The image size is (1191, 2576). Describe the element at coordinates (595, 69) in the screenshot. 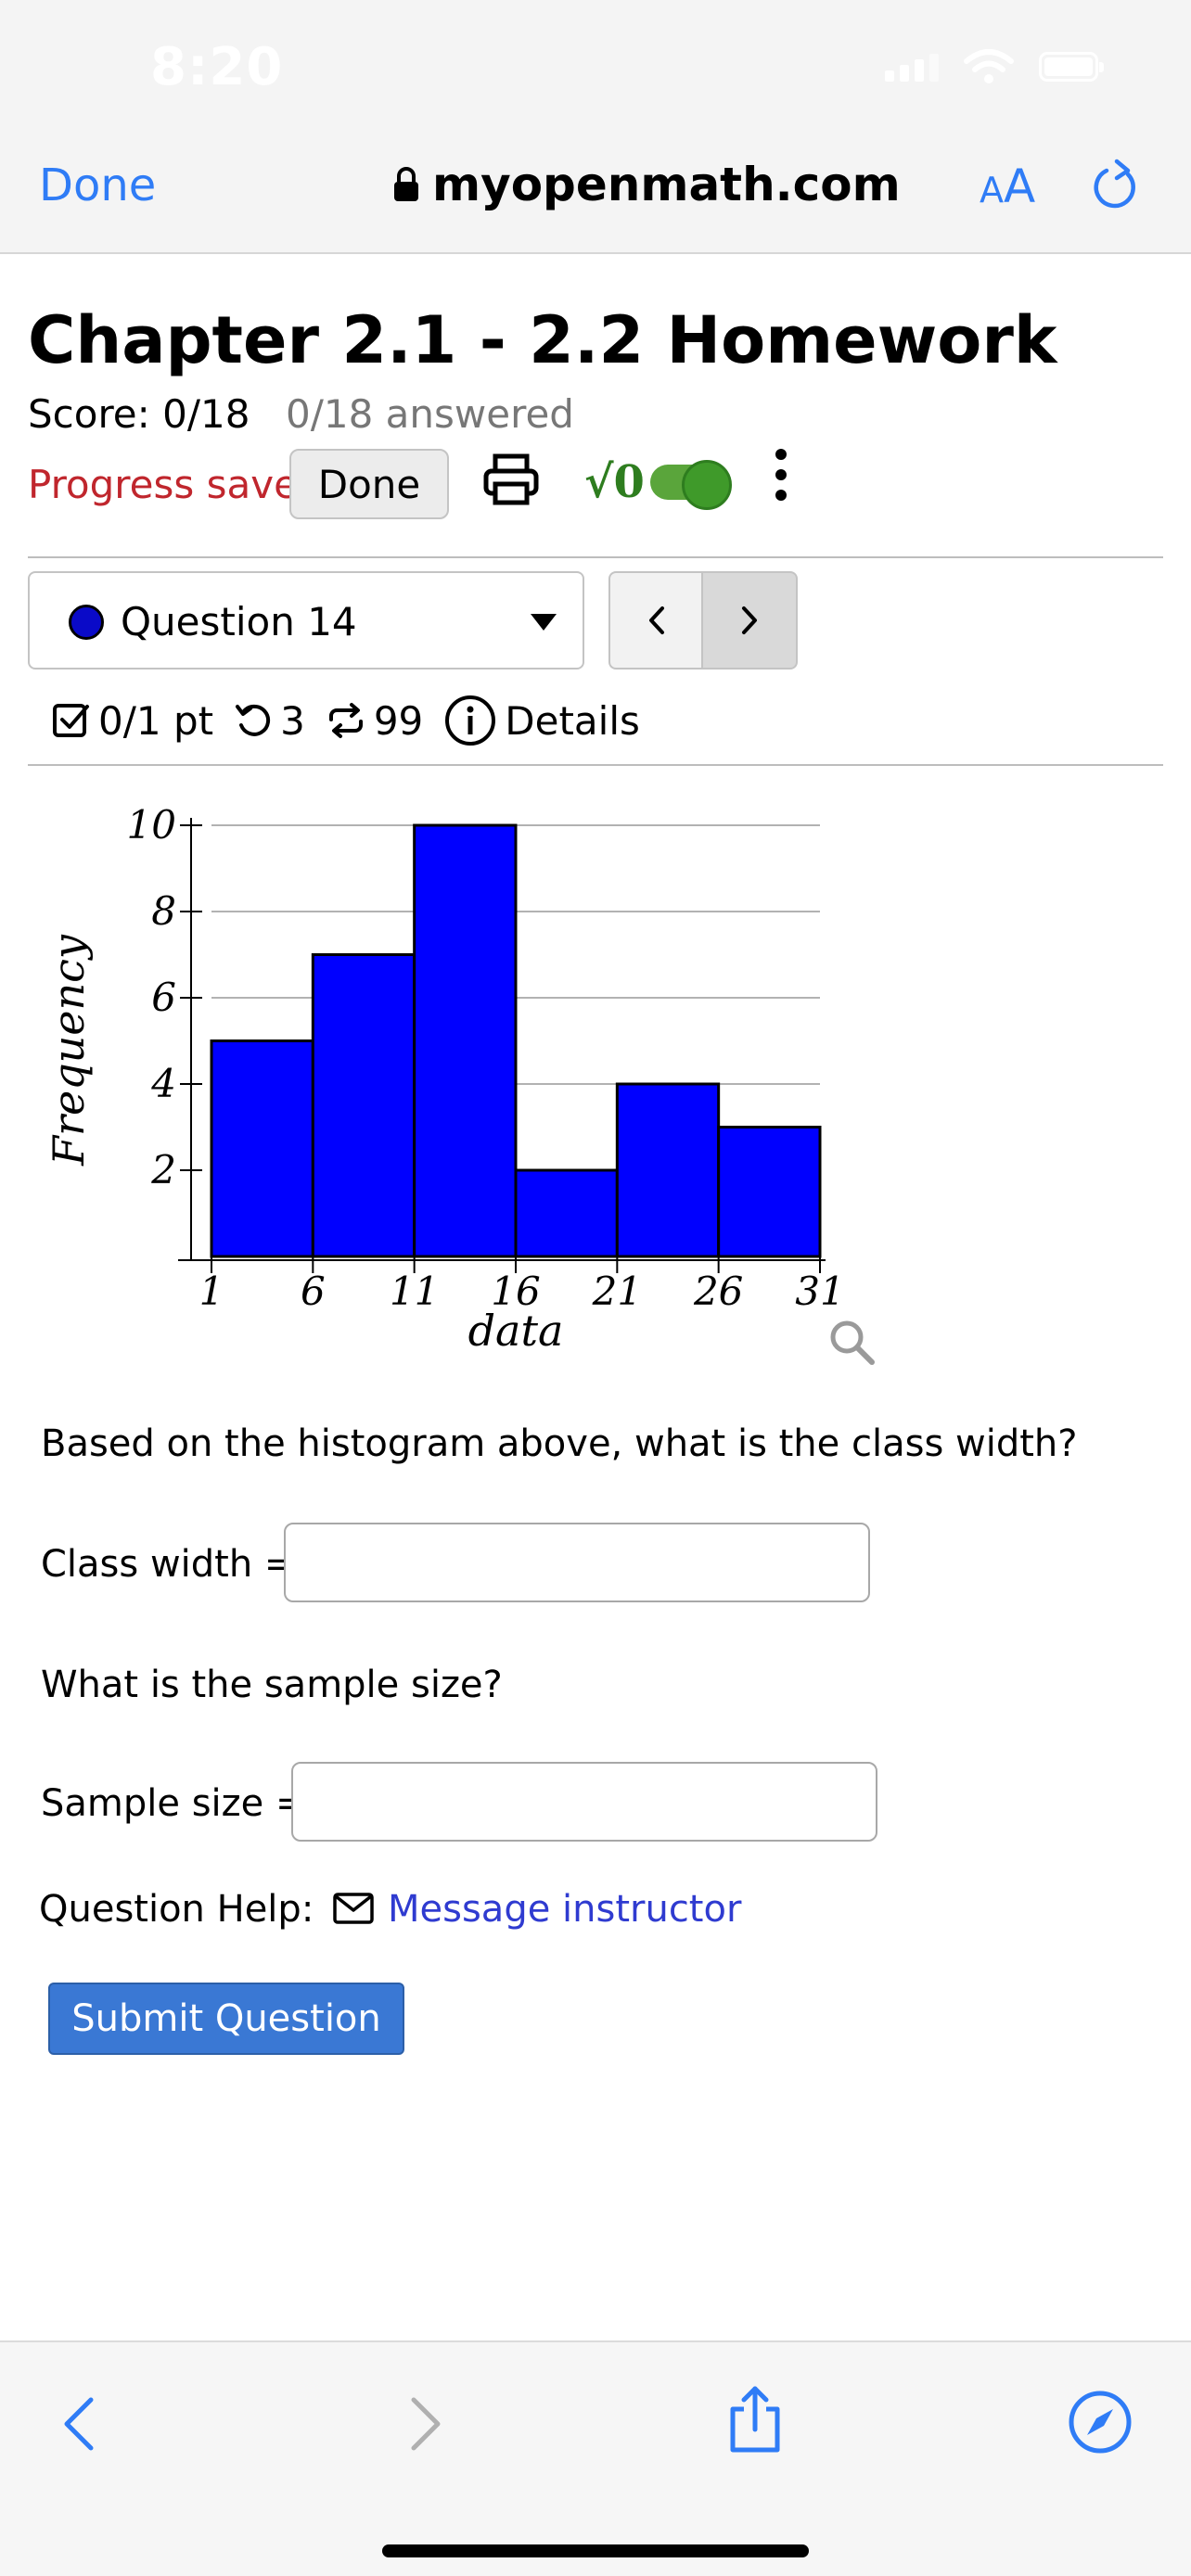

I see `status-bar: 8:20` at that location.